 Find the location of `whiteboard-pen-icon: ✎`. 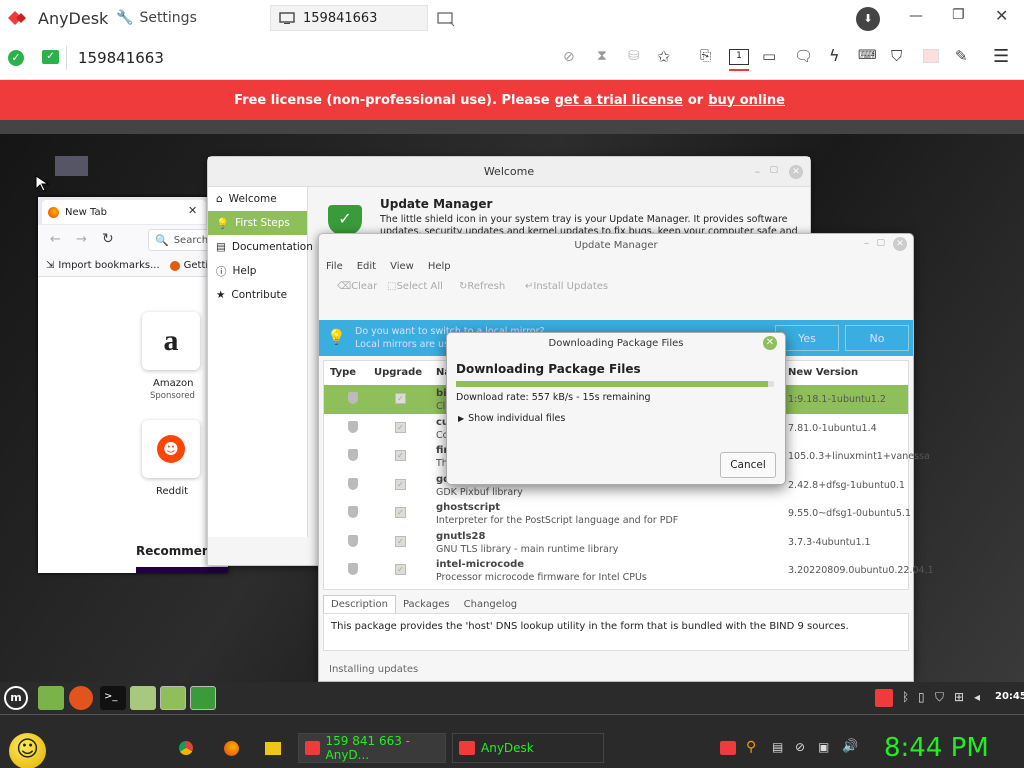

whiteboard-pen-icon: ✎ is located at coordinates (961, 56).